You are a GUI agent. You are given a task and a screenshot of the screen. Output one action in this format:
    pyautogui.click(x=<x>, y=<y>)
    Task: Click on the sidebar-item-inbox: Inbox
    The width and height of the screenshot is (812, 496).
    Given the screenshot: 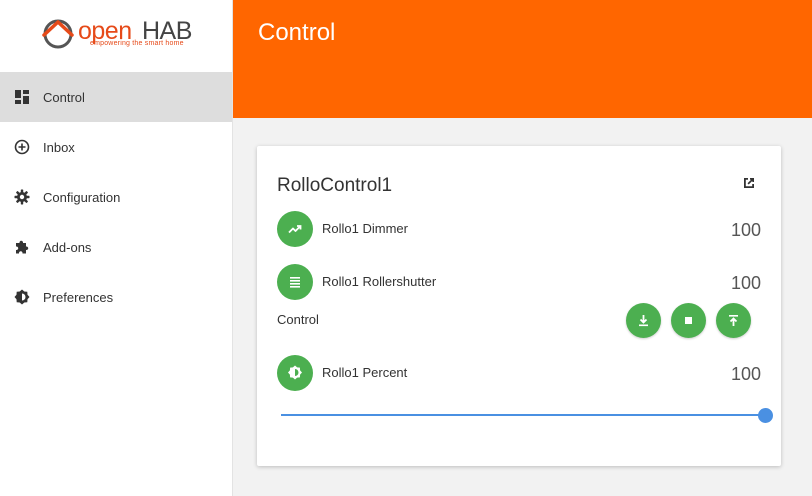 What is the action you would take?
    pyautogui.click(x=116, y=147)
    